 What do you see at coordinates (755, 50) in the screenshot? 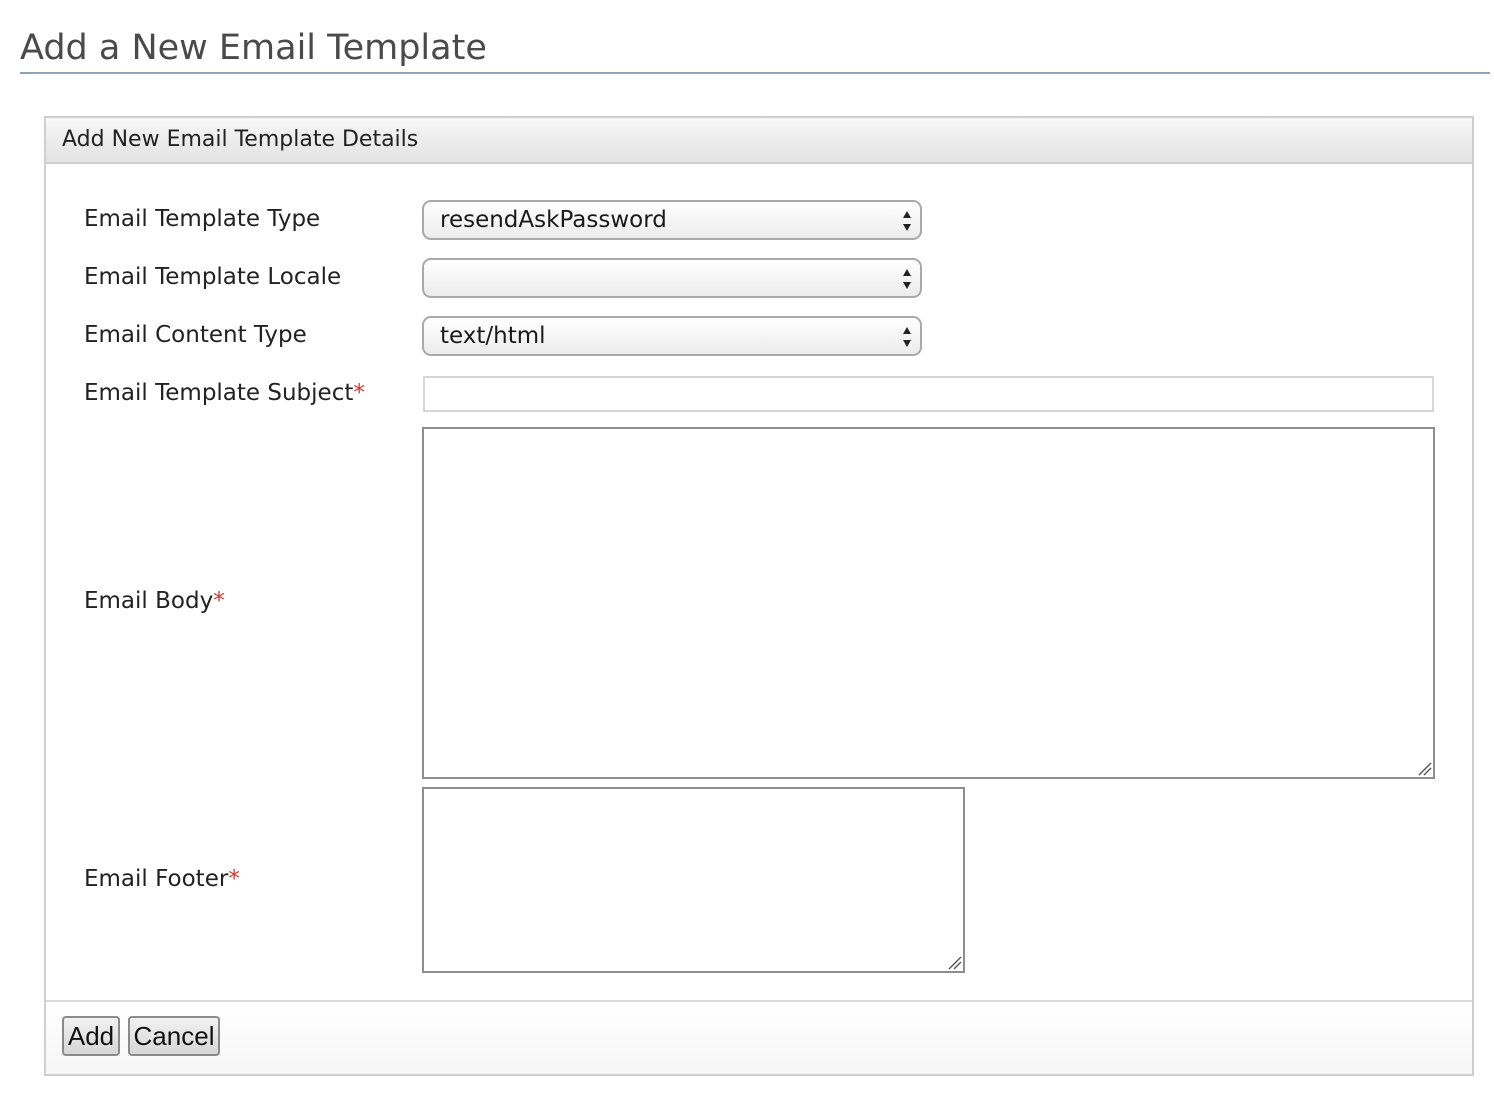
I see `page-title: Add a New Email Template` at bounding box center [755, 50].